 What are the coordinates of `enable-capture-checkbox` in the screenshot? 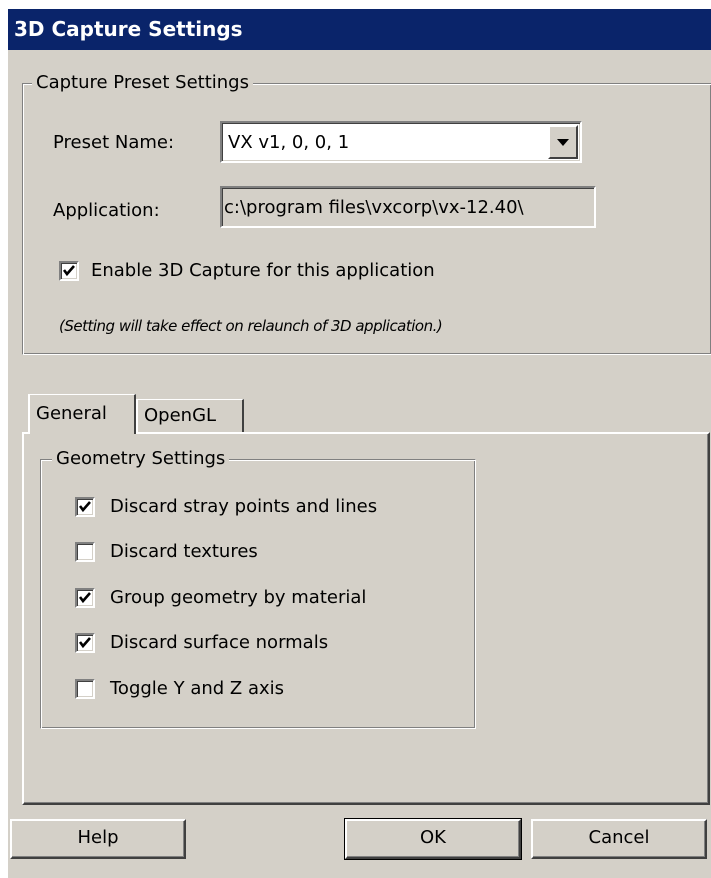 It's located at (69, 271).